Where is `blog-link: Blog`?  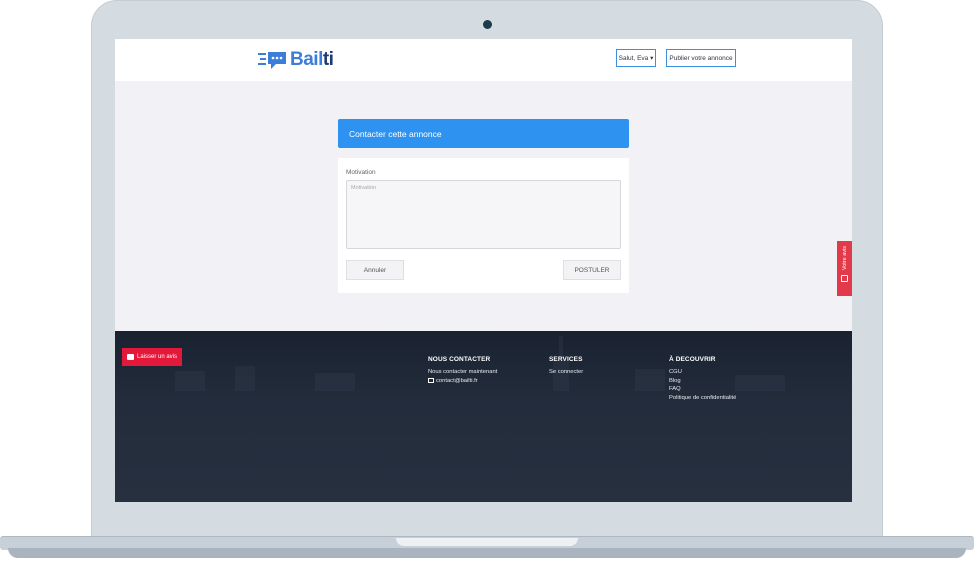
blog-link: Blog is located at coordinates (702, 381).